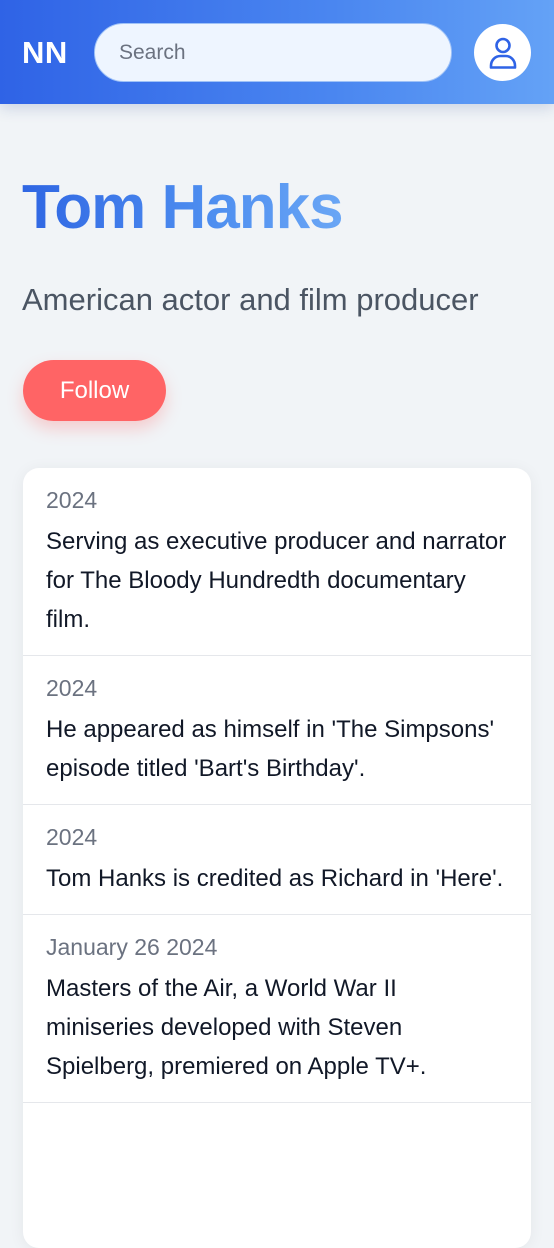 Image resolution: width=554 pixels, height=1248 pixels. Describe the element at coordinates (250, 299) in the screenshot. I see `page-subtitle: American actor and film producer` at that location.